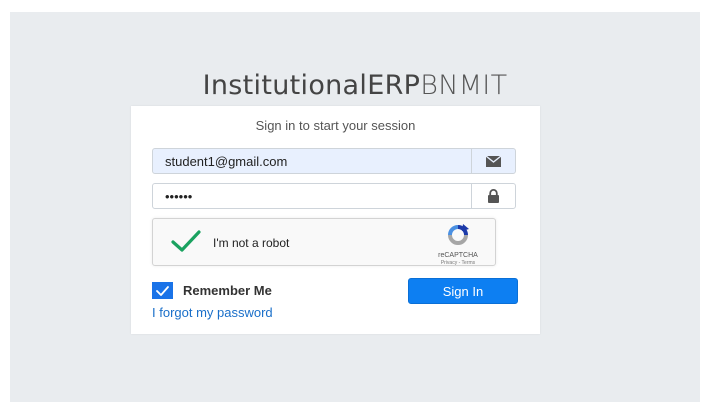 The width and height of the screenshot is (706, 402). What do you see at coordinates (212, 312) in the screenshot?
I see `forgot-password-link: I forgot my password` at bounding box center [212, 312].